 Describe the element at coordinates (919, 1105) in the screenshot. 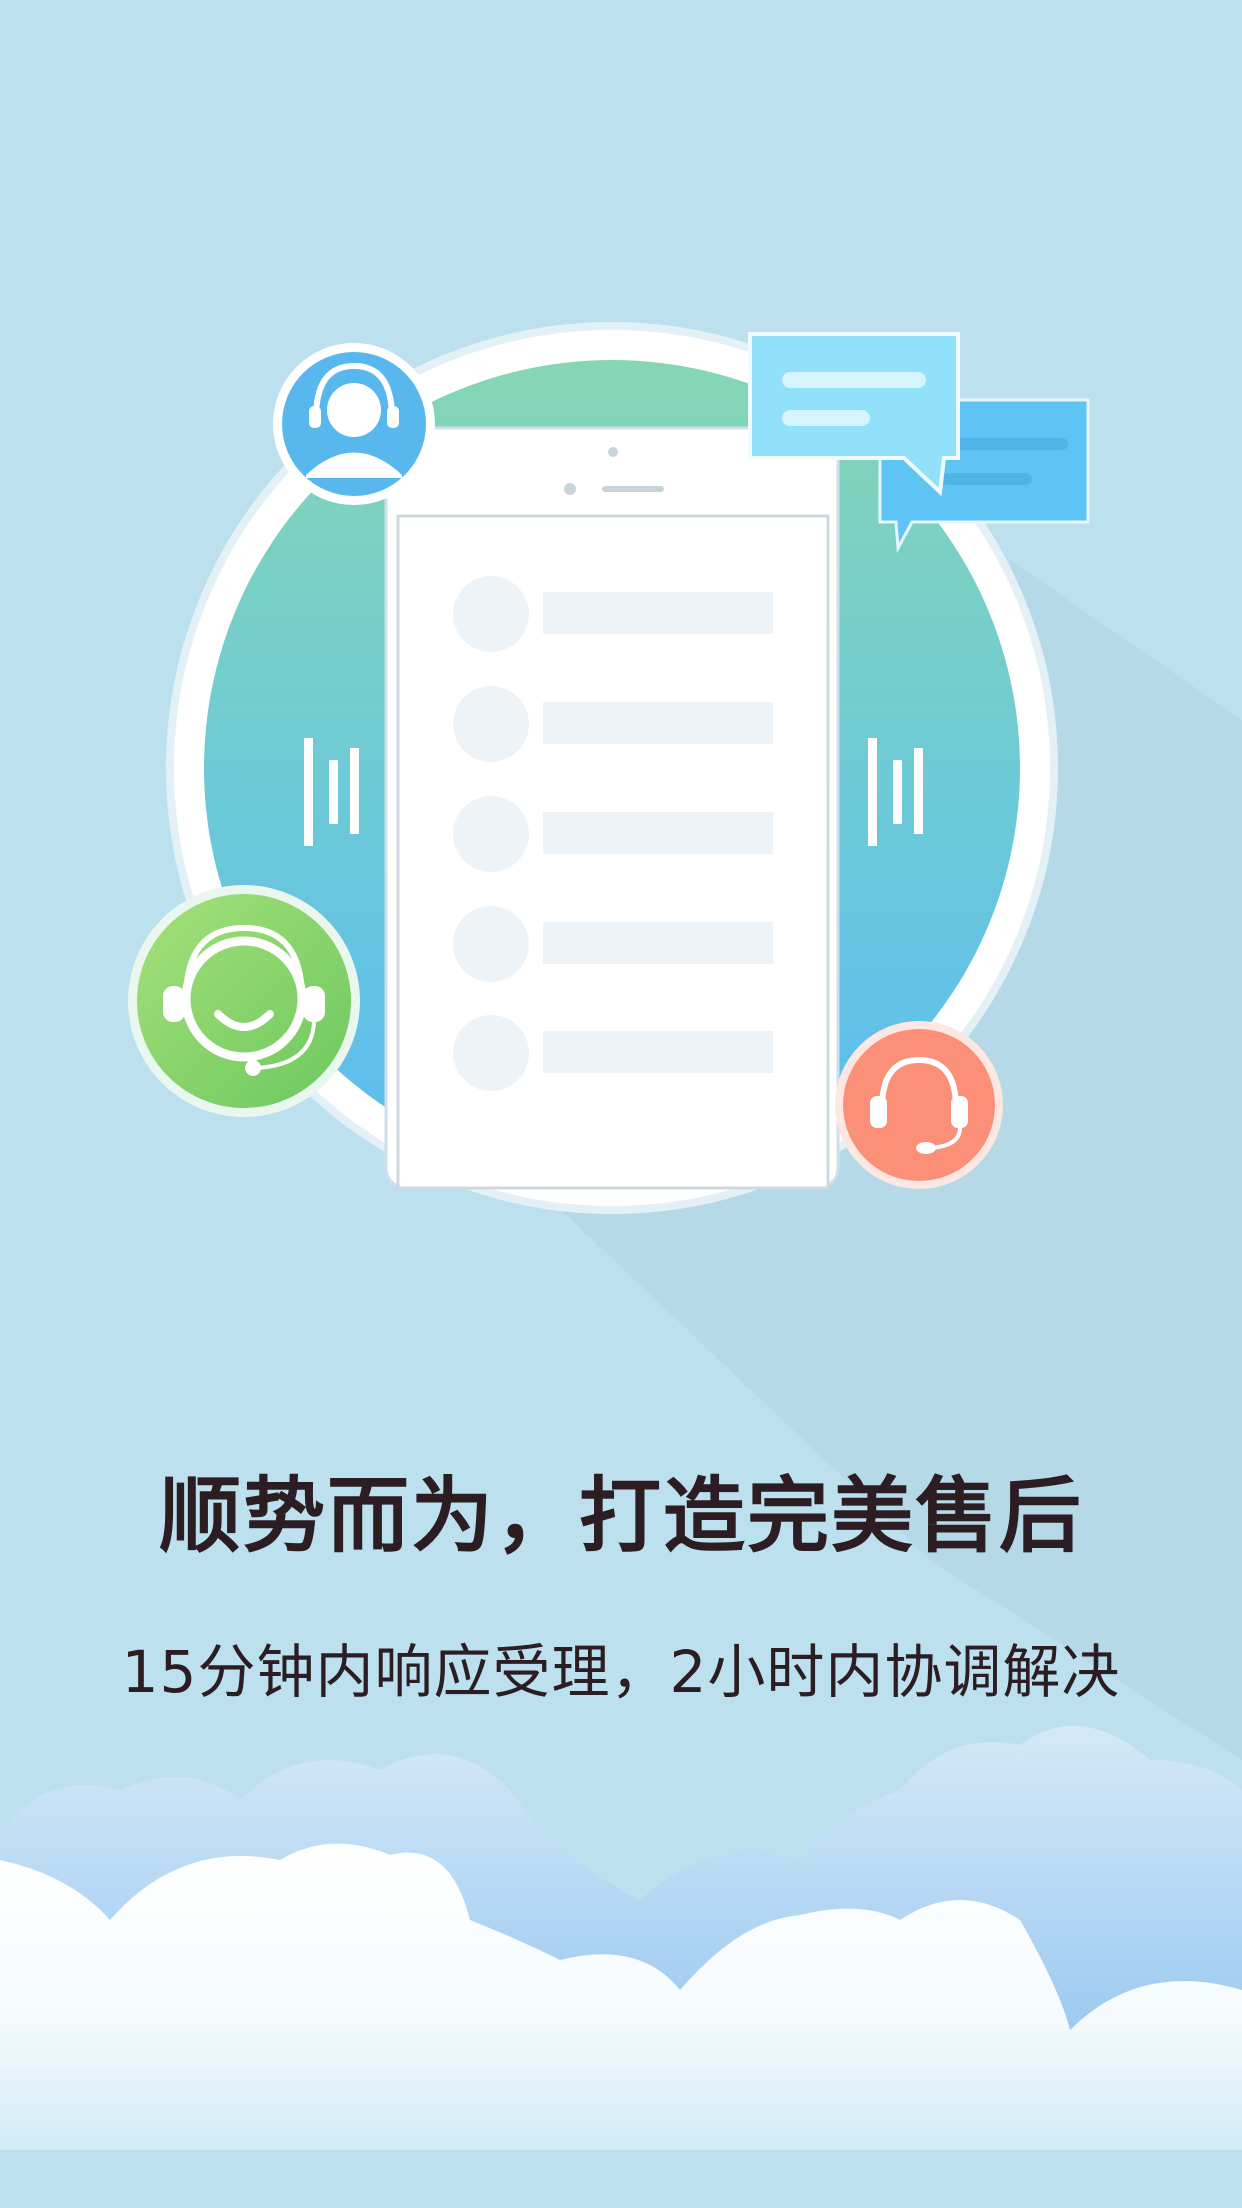

I see `headphones-icon` at that location.